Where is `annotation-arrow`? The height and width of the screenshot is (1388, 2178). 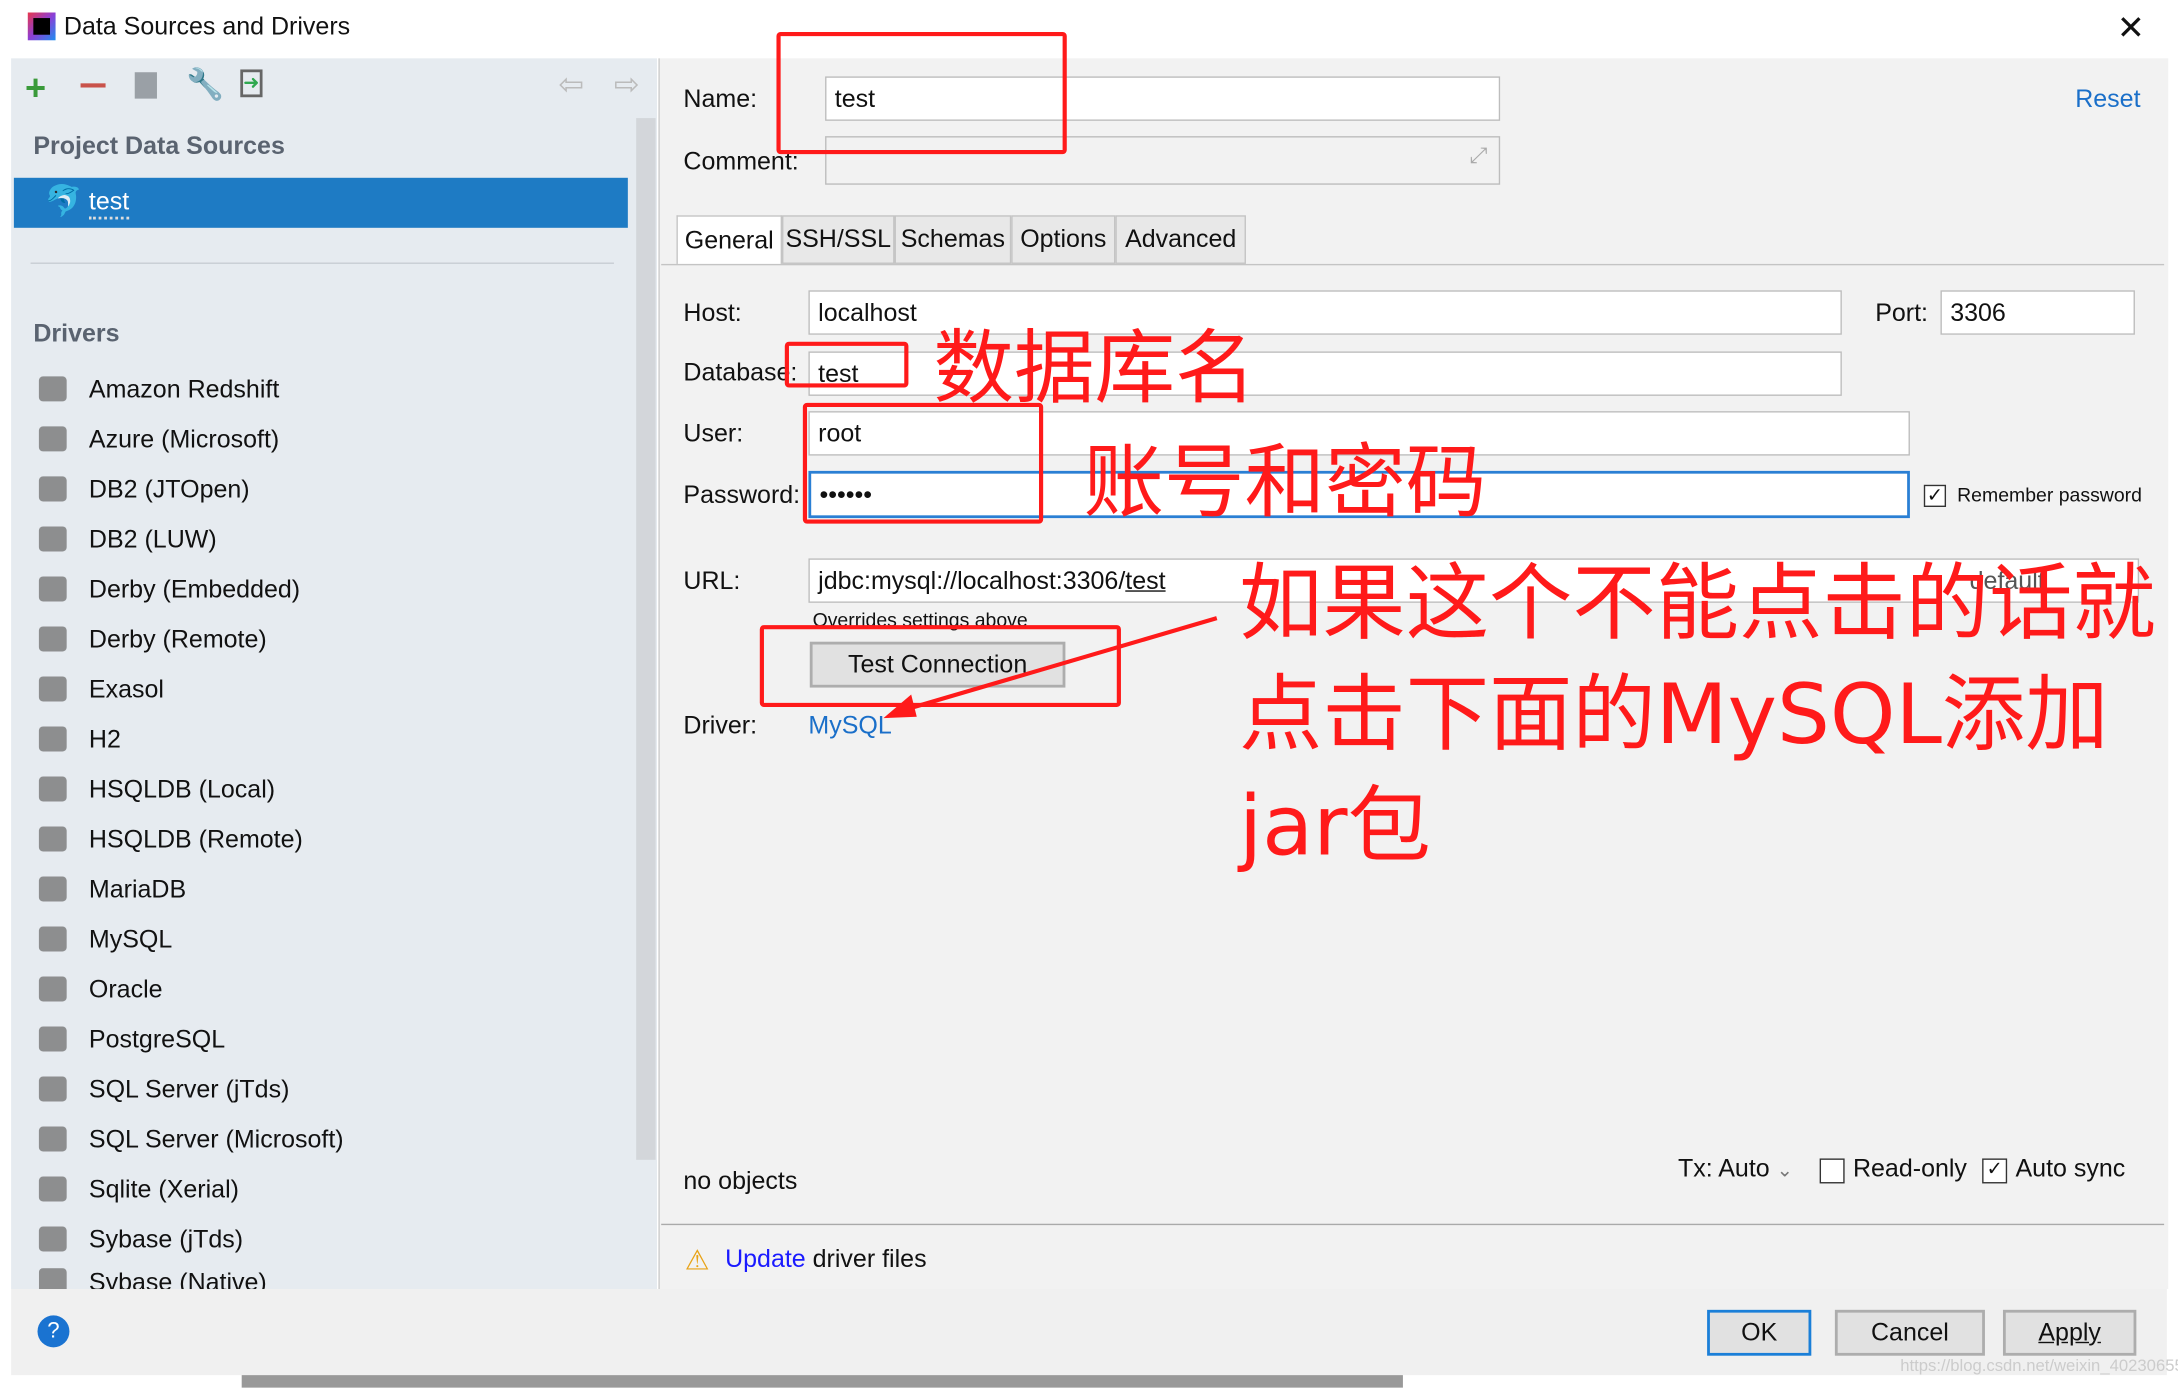 annotation-arrow is located at coordinates (1050, 667).